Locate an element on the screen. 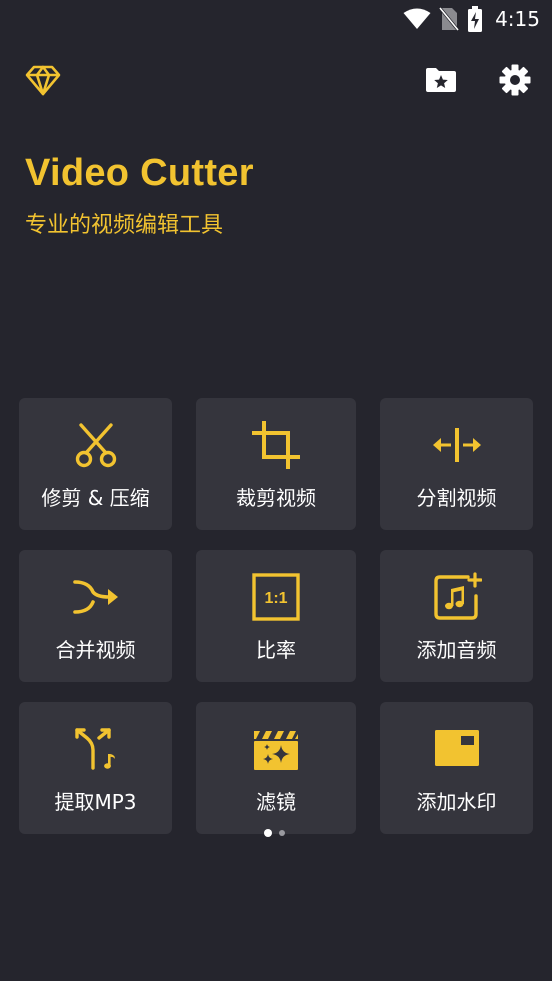 This screenshot has height=981, width=552. status-bar: 4:15 is located at coordinates (276, 20).